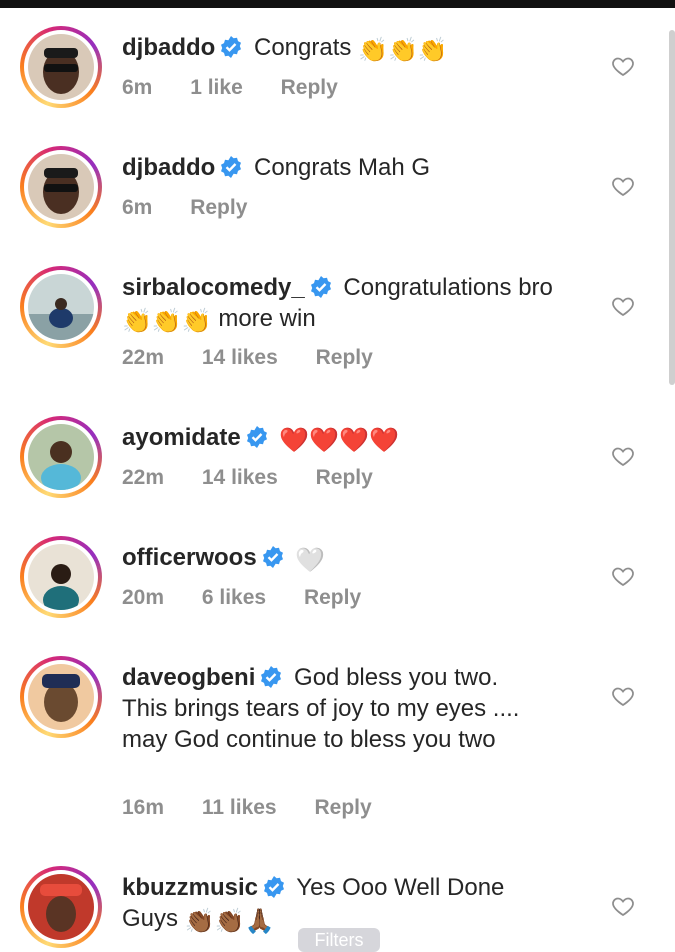 The image size is (675, 952). What do you see at coordinates (143, 807) in the screenshot?
I see `comment-time: 16m` at bounding box center [143, 807].